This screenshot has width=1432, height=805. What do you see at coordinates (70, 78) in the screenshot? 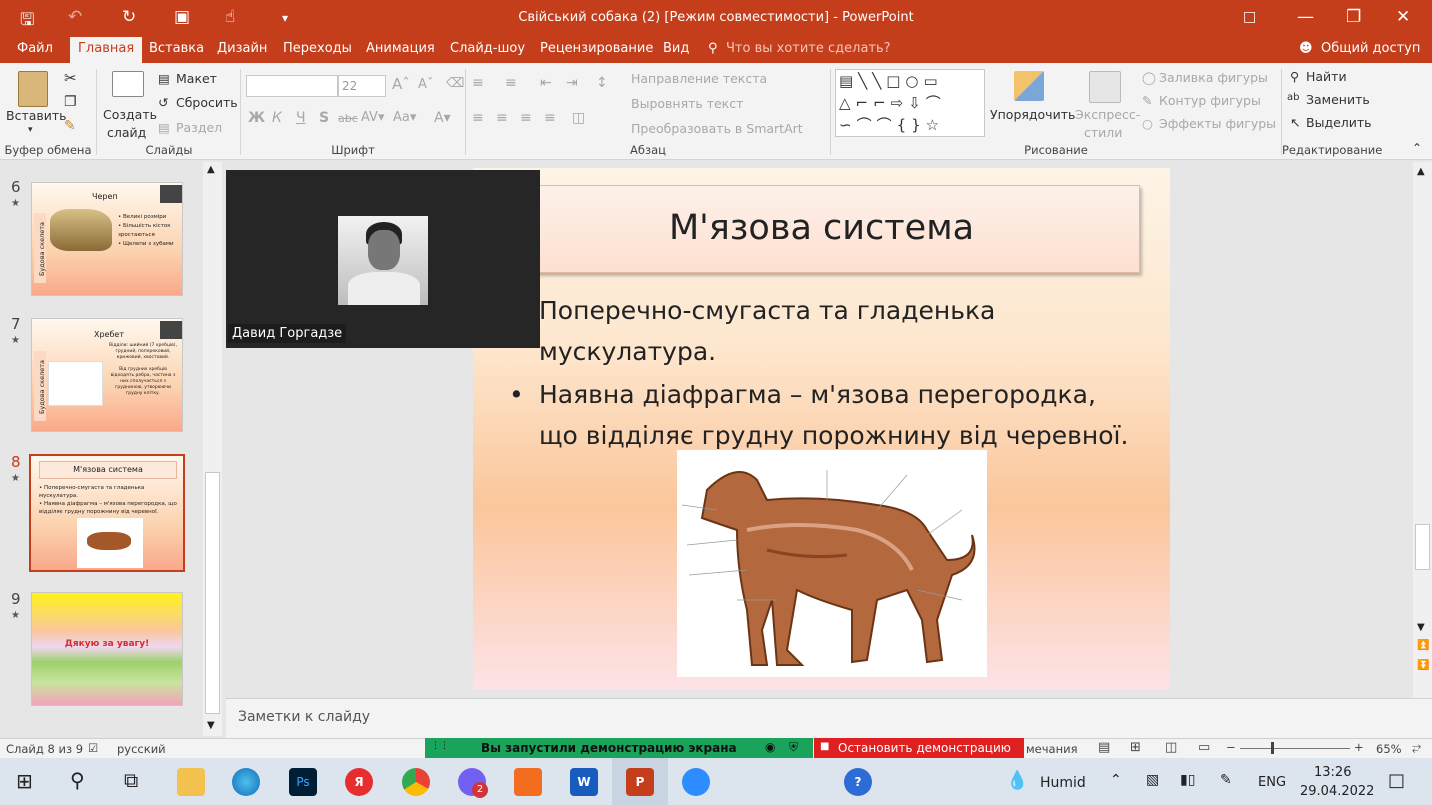
I see `cut-icon: ✂` at bounding box center [70, 78].